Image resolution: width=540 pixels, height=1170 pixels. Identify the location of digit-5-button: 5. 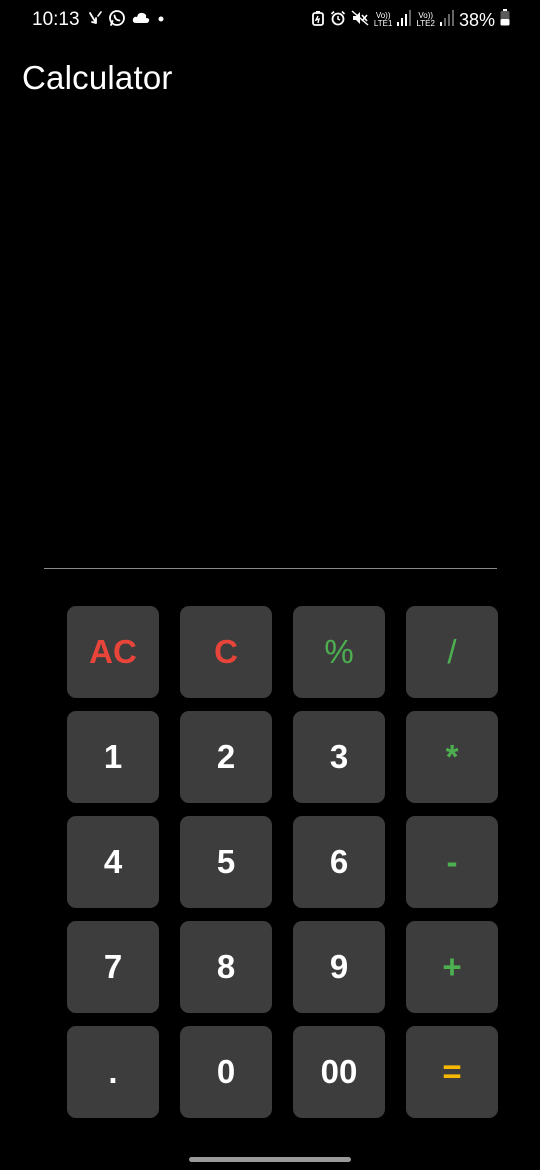
(226, 862).